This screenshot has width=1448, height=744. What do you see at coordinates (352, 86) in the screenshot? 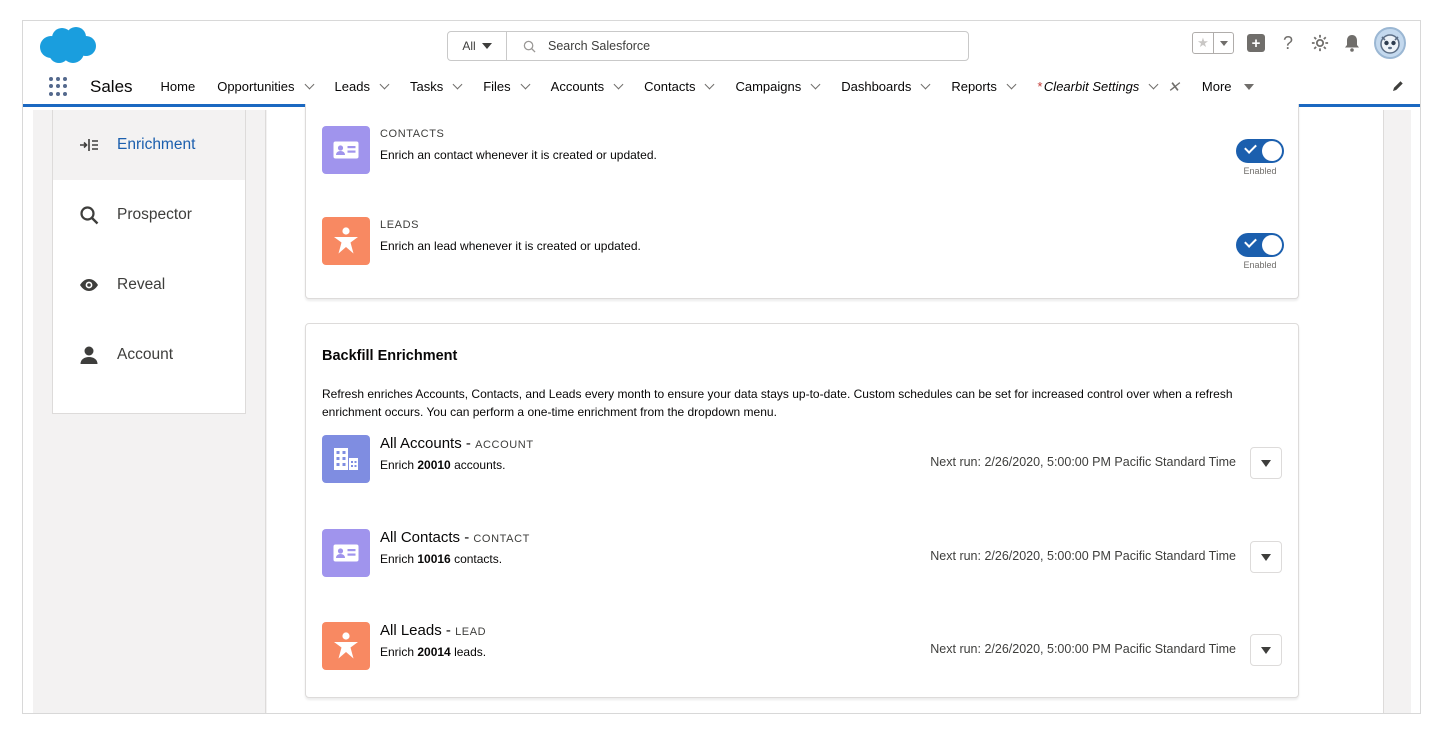
I see `nav-tab-label: Leads` at bounding box center [352, 86].